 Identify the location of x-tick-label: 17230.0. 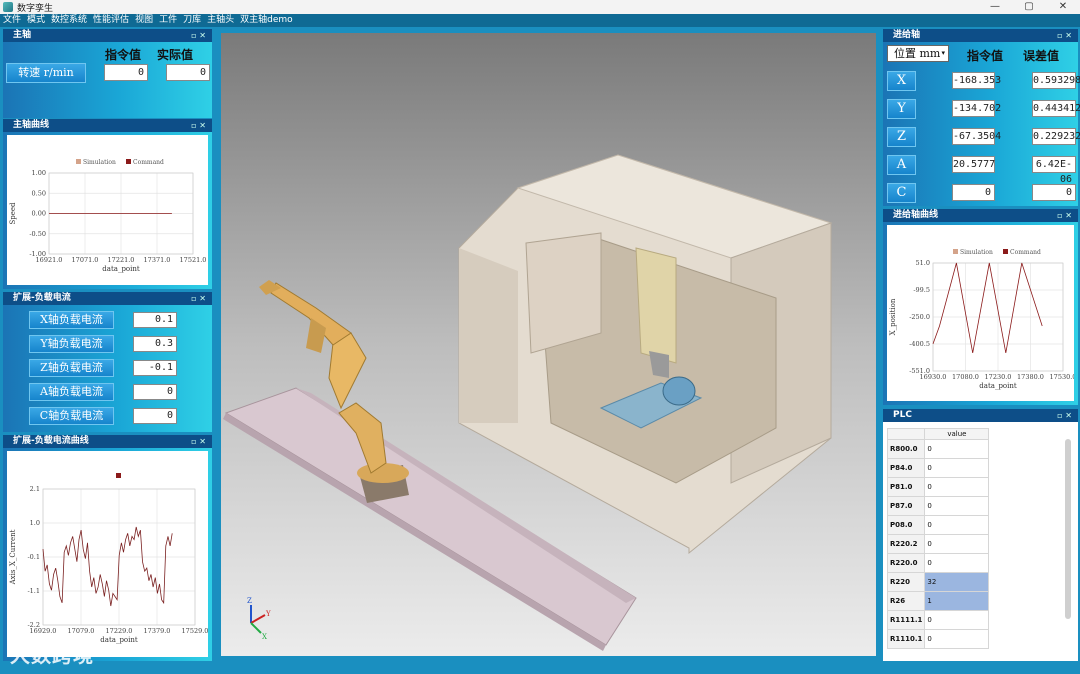
(998, 377).